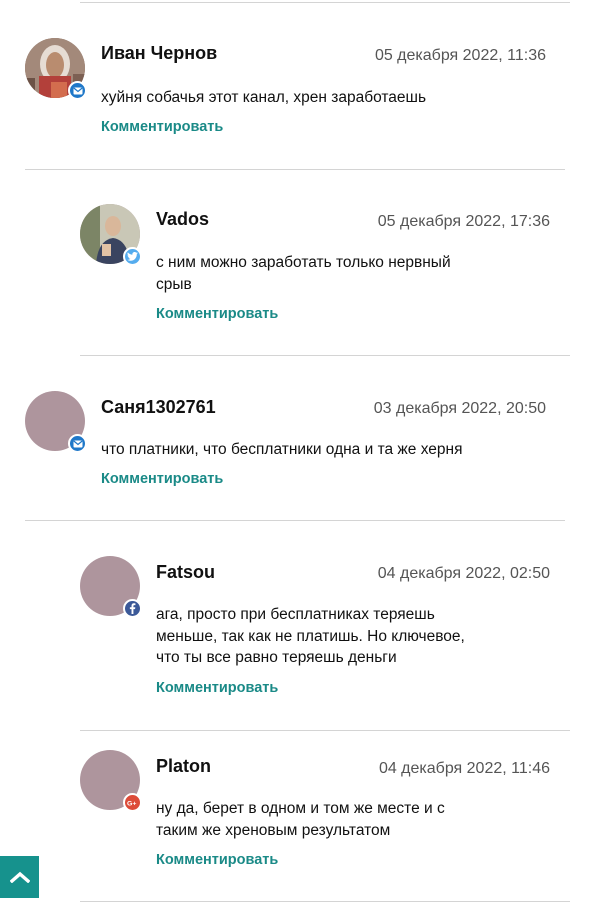 This screenshot has width=597, height=917. Describe the element at coordinates (183, 766) in the screenshot. I see `comment-author: Platon` at that location.